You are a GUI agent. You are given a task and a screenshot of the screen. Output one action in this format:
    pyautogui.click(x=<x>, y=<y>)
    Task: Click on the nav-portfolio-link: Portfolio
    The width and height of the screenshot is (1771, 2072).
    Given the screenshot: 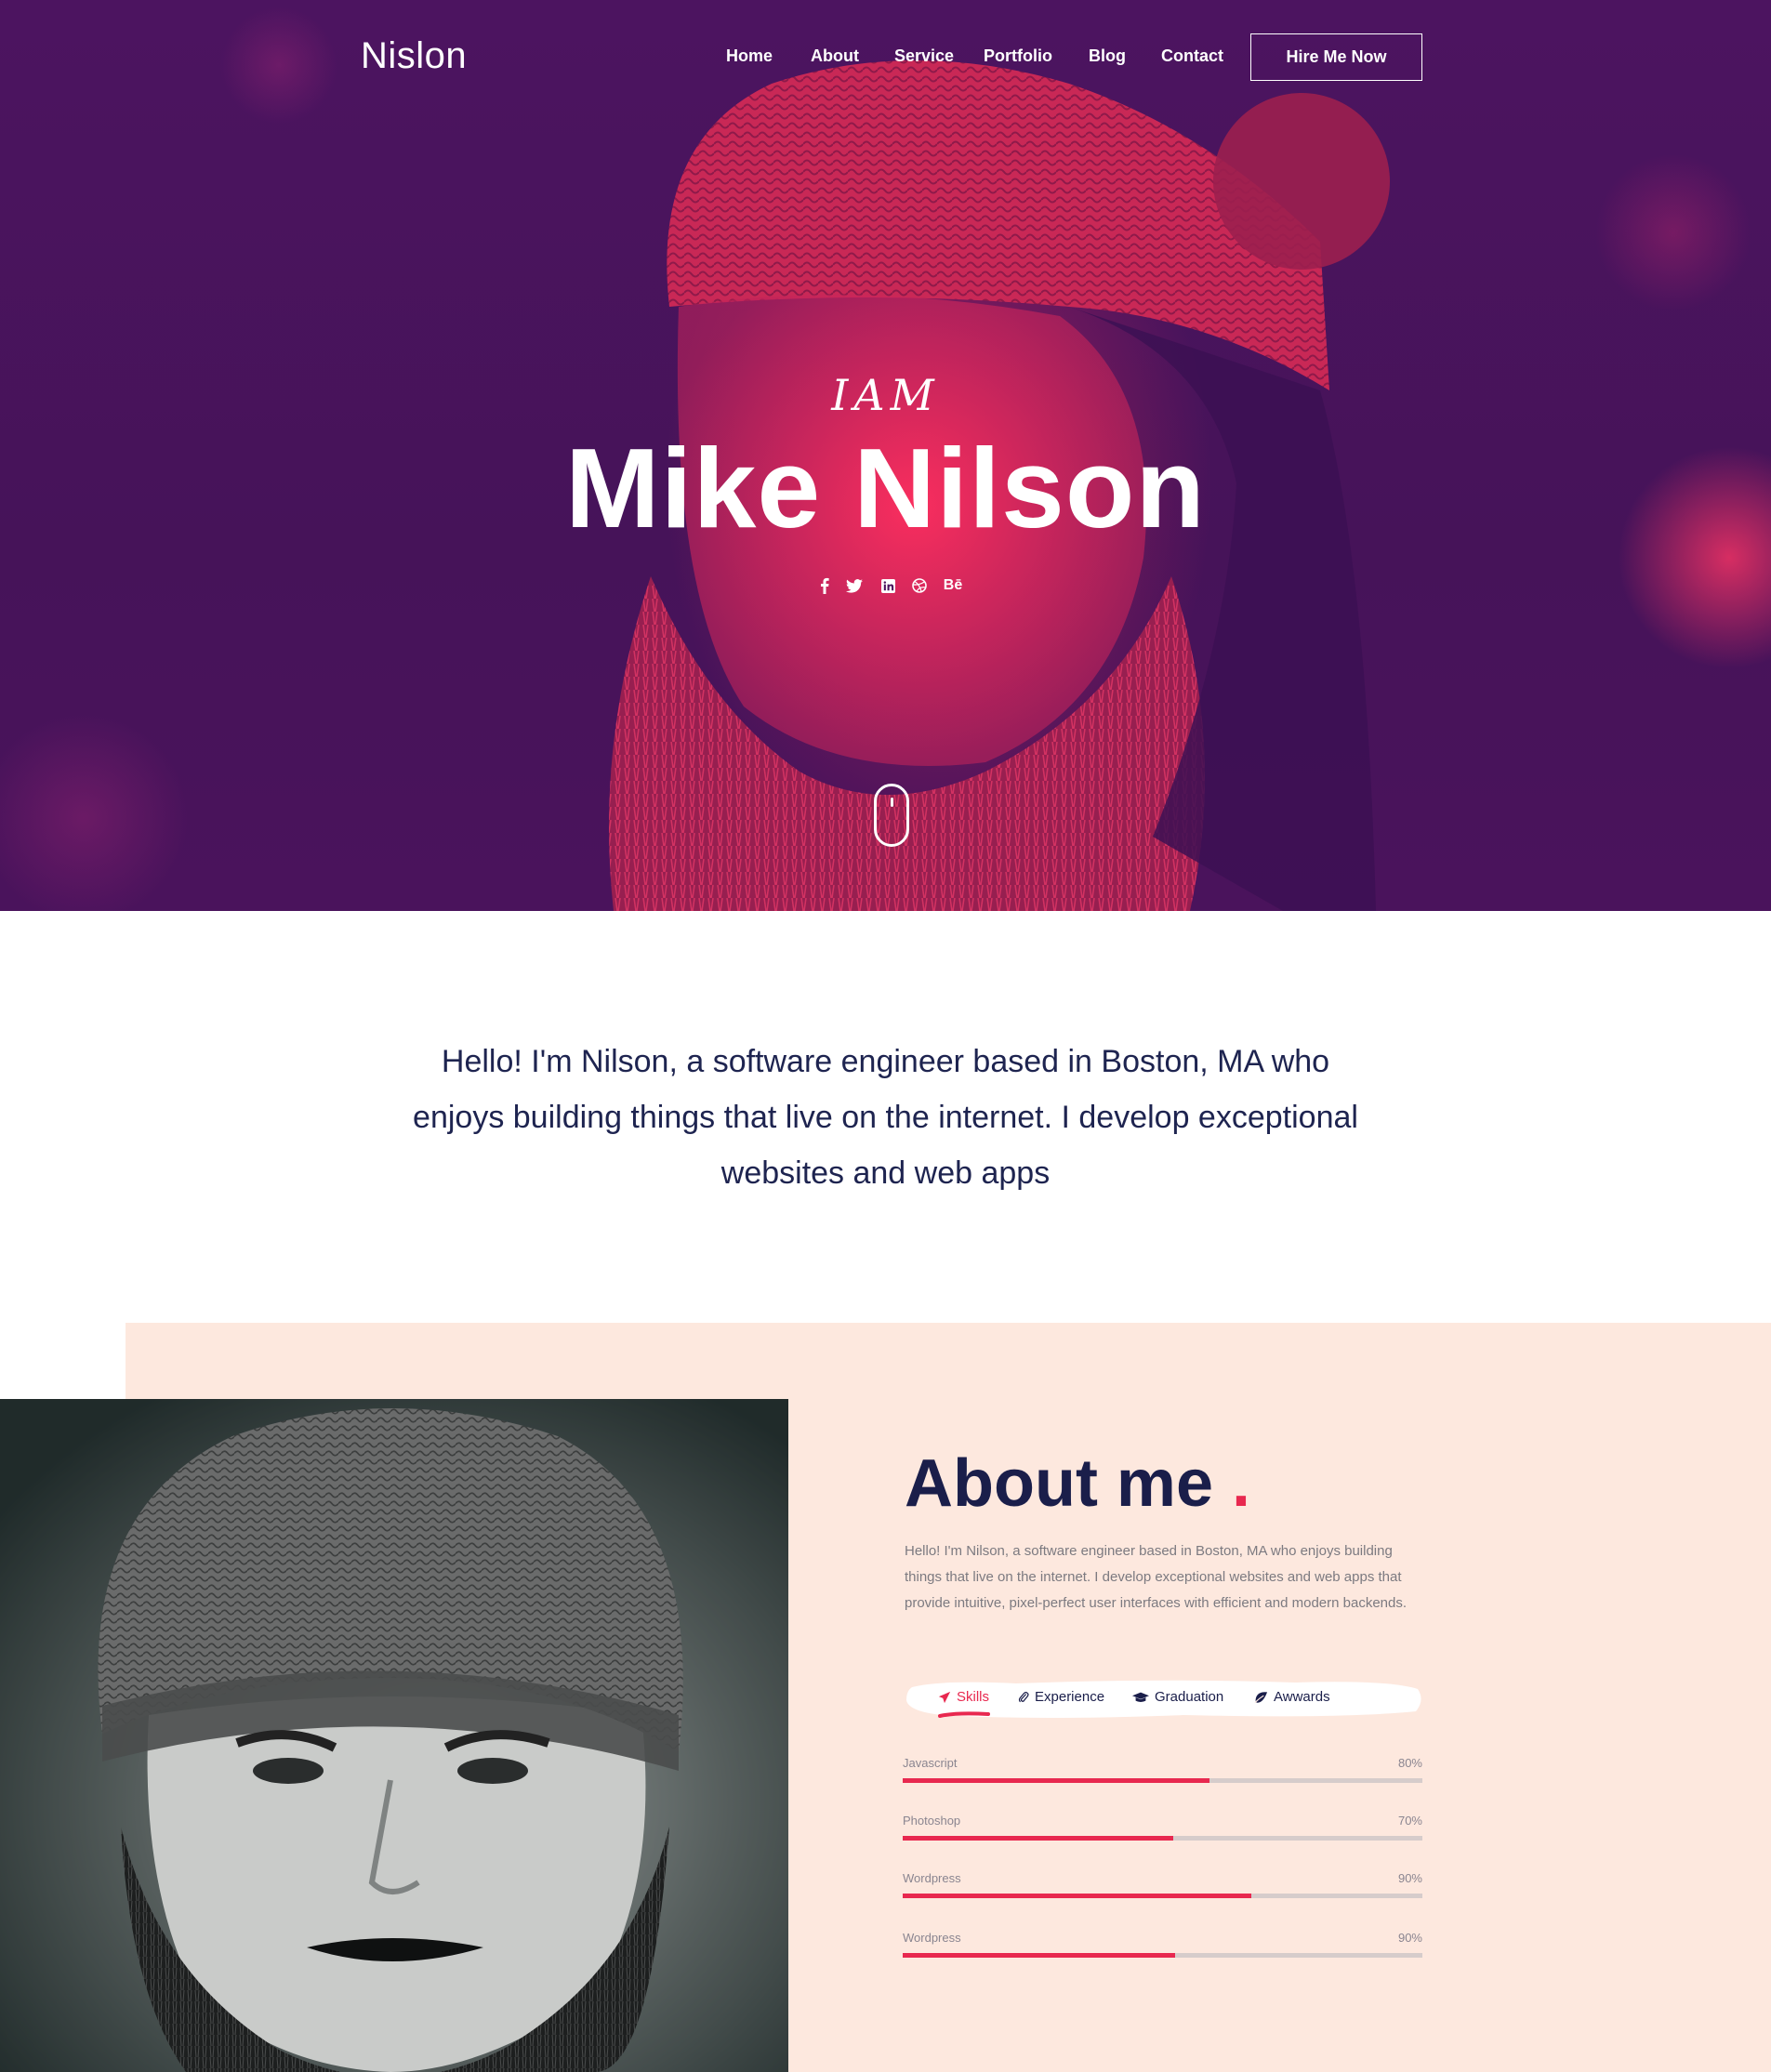 What is the action you would take?
    pyautogui.click(x=1018, y=56)
    